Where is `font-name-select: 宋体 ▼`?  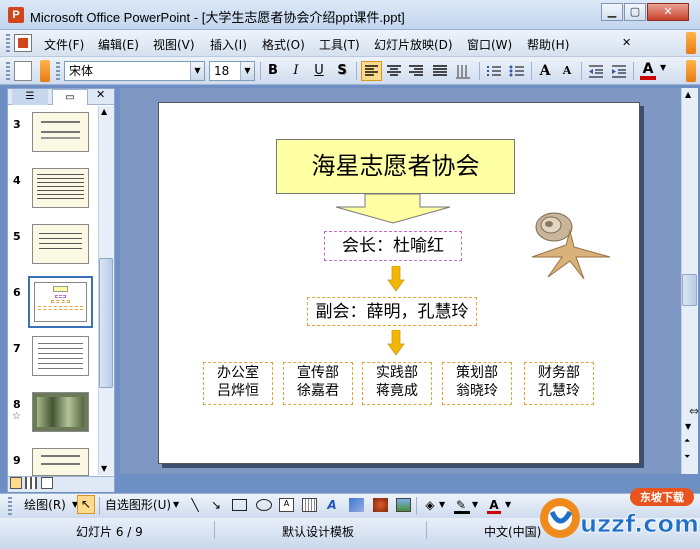 font-name-select: 宋体 ▼ is located at coordinates (134, 71).